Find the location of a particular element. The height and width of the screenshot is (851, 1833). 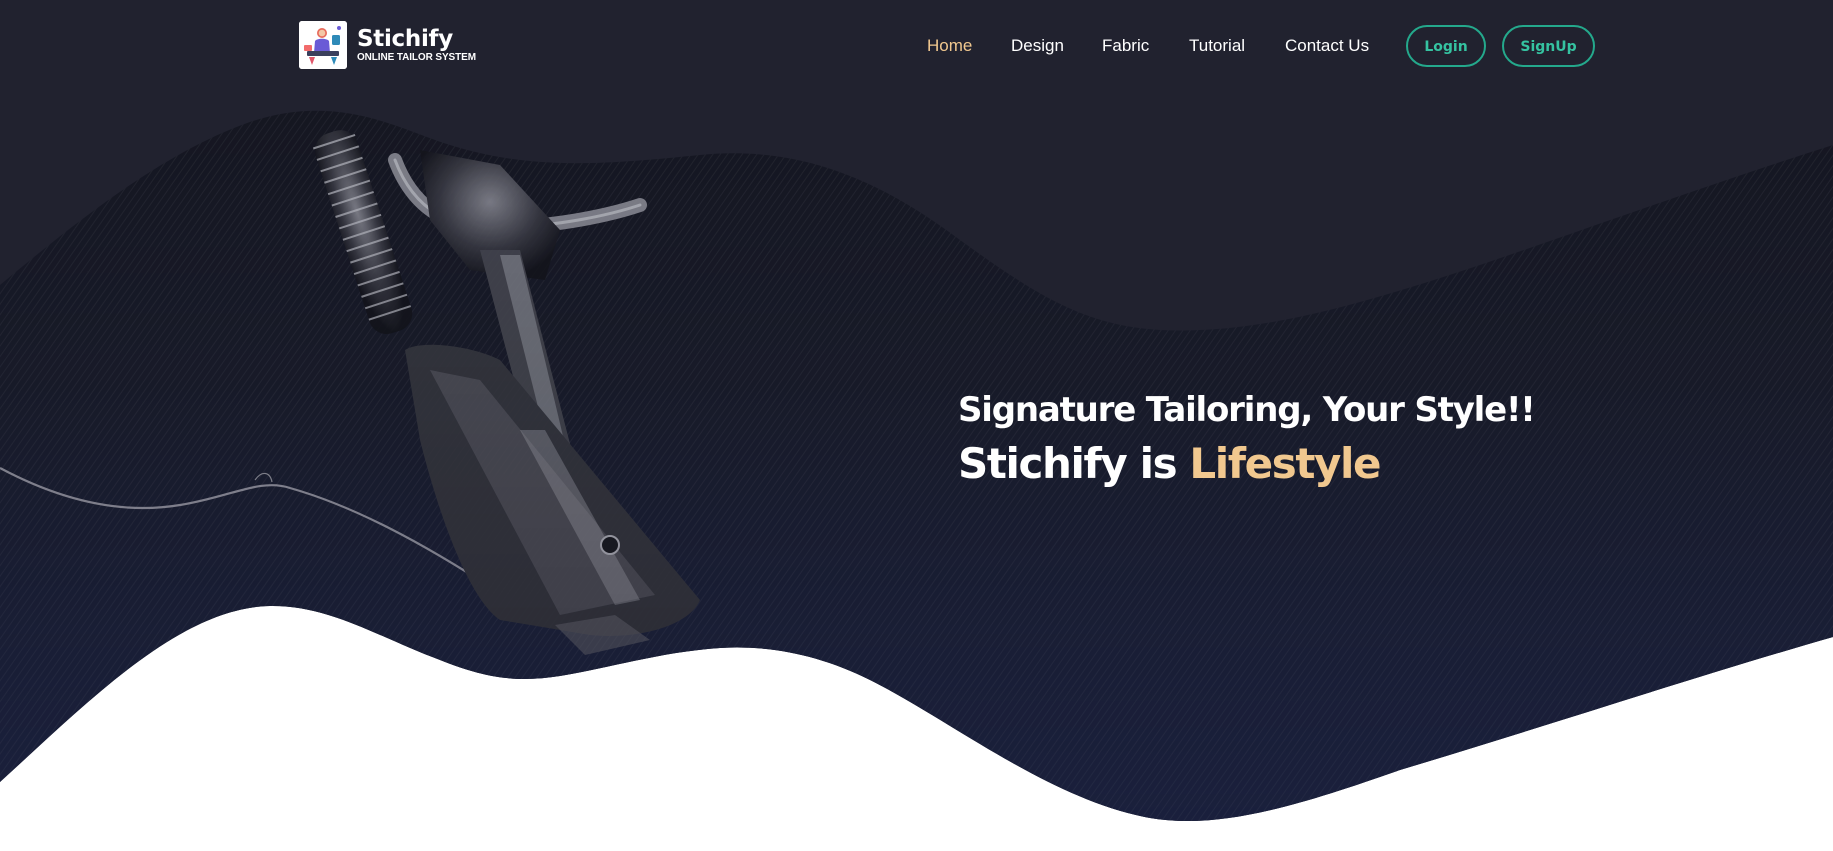

brand: Stichify ONLINE TAILOR SYSTEM is located at coordinates (387, 45).